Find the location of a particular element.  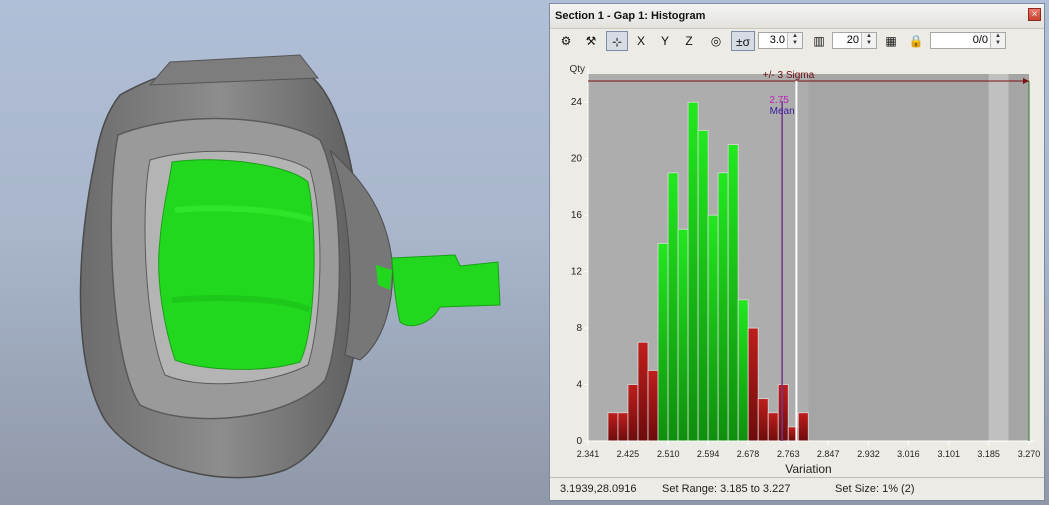

z-axis-button: Z is located at coordinates (689, 41).